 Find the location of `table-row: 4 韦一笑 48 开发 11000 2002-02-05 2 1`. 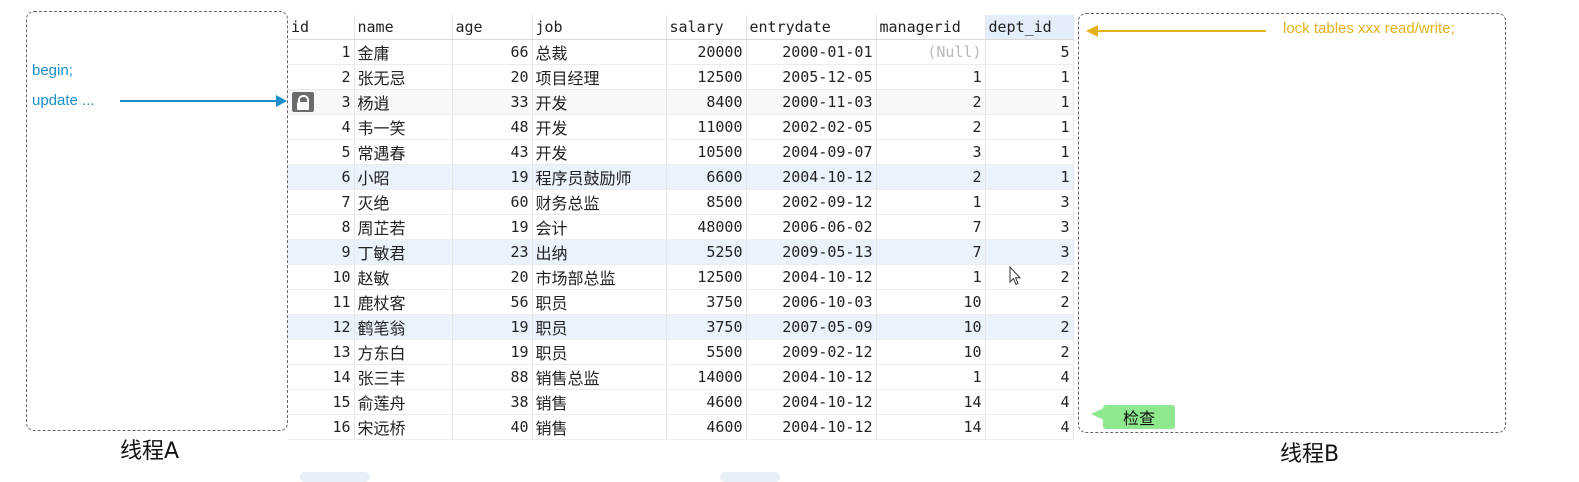

table-row: 4 韦一笑 48 开发 11000 2002-02-05 2 1 is located at coordinates (681, 127).